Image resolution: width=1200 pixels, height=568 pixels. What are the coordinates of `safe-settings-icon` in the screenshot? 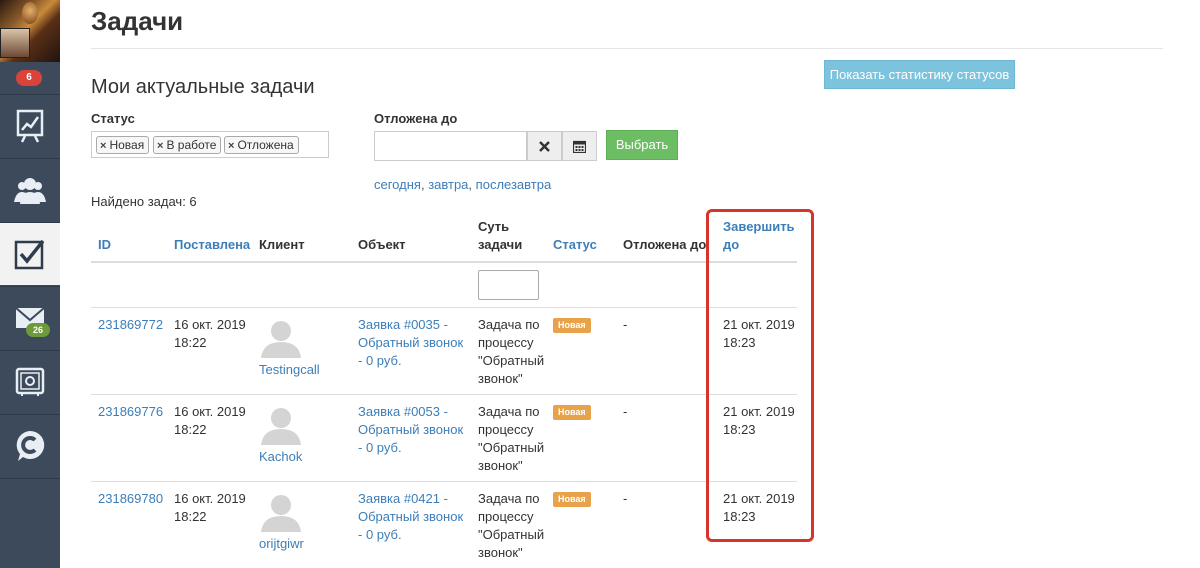 It's located at (30, 381).